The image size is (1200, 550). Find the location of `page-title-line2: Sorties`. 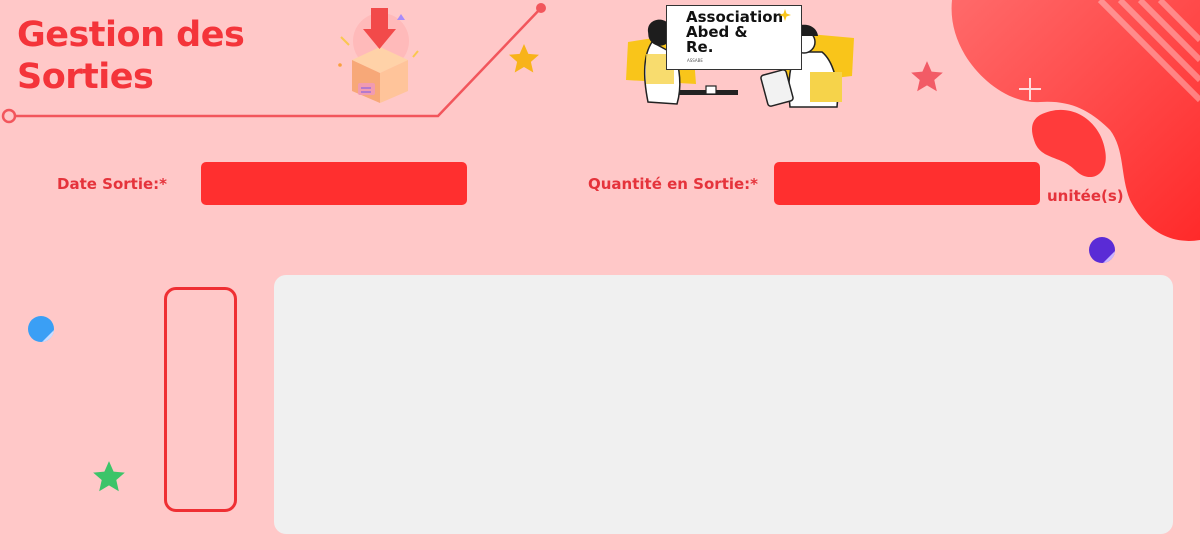

page-title-line2: Sorties is located at coordinates (85, 77).